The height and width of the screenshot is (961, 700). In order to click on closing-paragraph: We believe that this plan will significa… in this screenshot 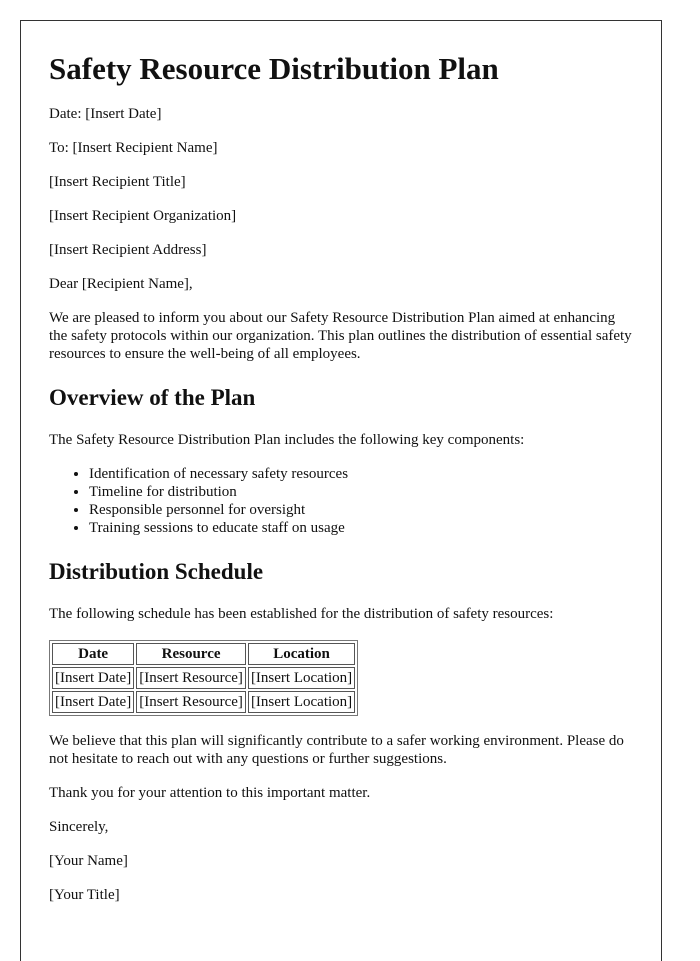, I will do `click(336, 750)`.